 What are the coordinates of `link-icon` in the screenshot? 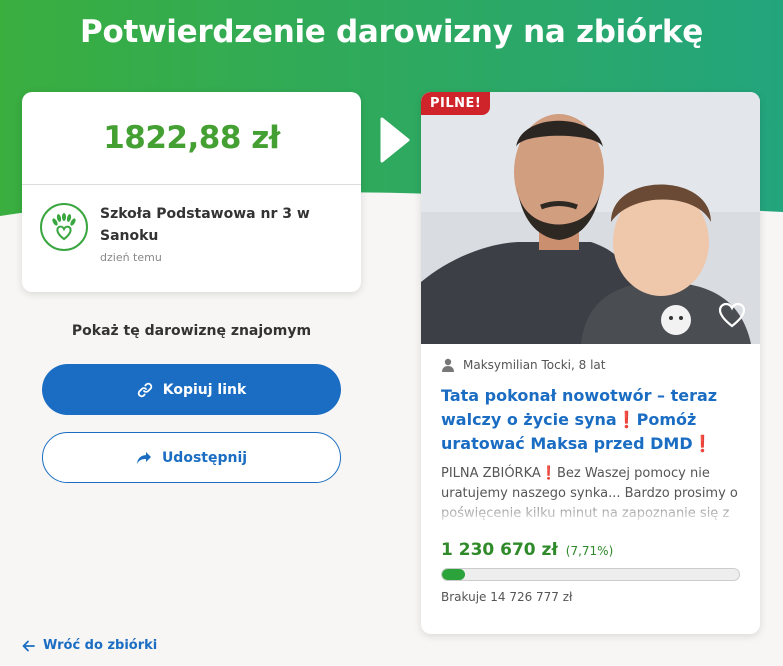 It's located at (144, 389).